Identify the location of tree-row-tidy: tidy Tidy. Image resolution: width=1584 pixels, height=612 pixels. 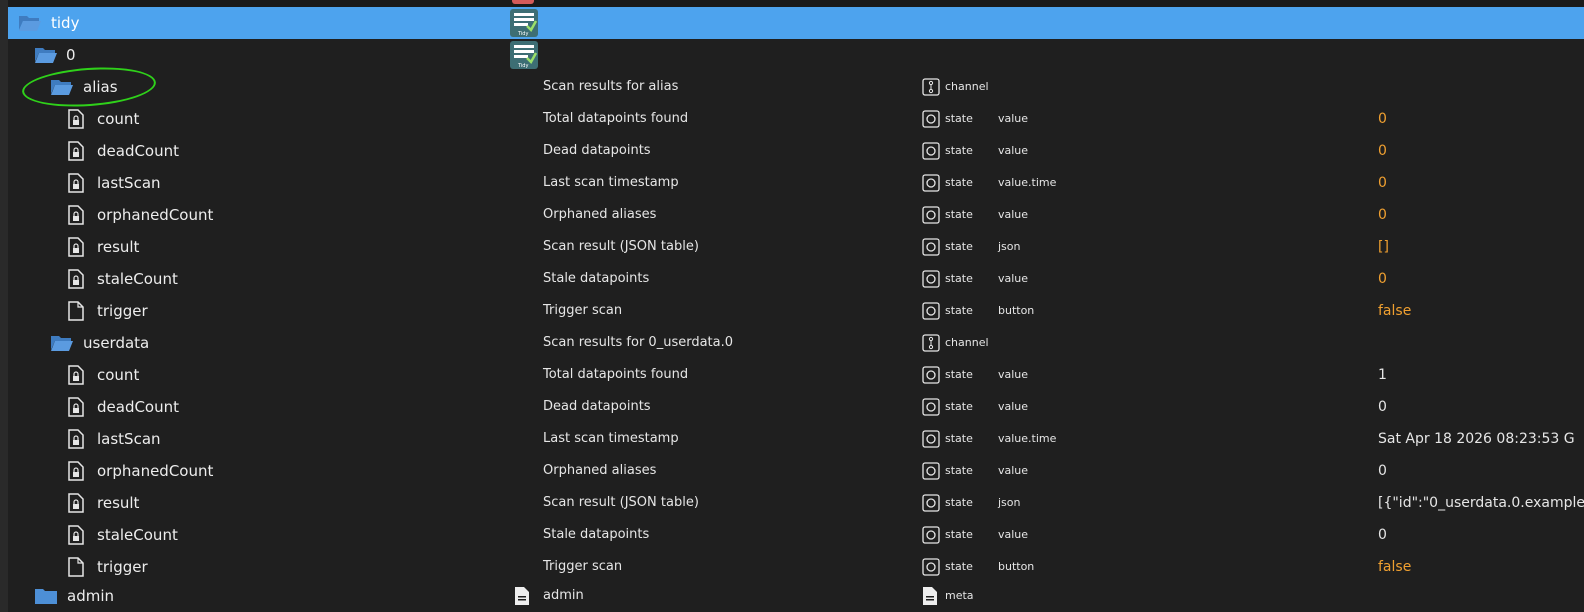
(796, 23).